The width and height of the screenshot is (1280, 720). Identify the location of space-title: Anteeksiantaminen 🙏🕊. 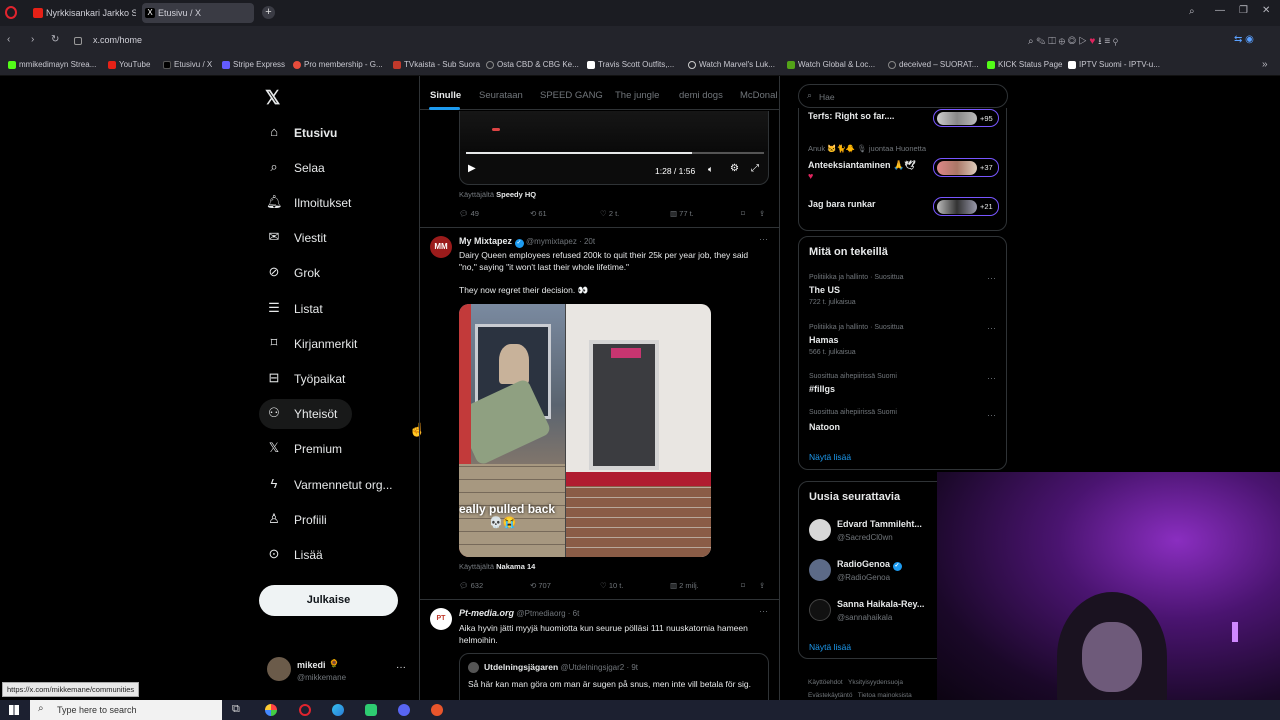
(862, 165).